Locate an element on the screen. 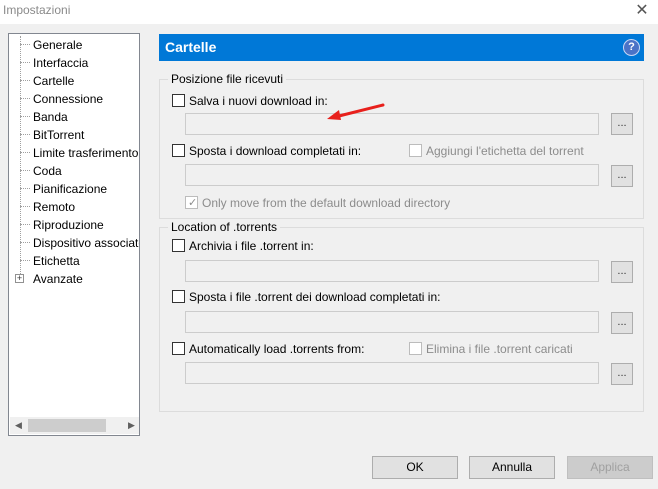 The height and width of the screenshot is (489, 658). sidebar-item-dispositivo-associato: Dispositivo associato is located at coordinates (74, 243).